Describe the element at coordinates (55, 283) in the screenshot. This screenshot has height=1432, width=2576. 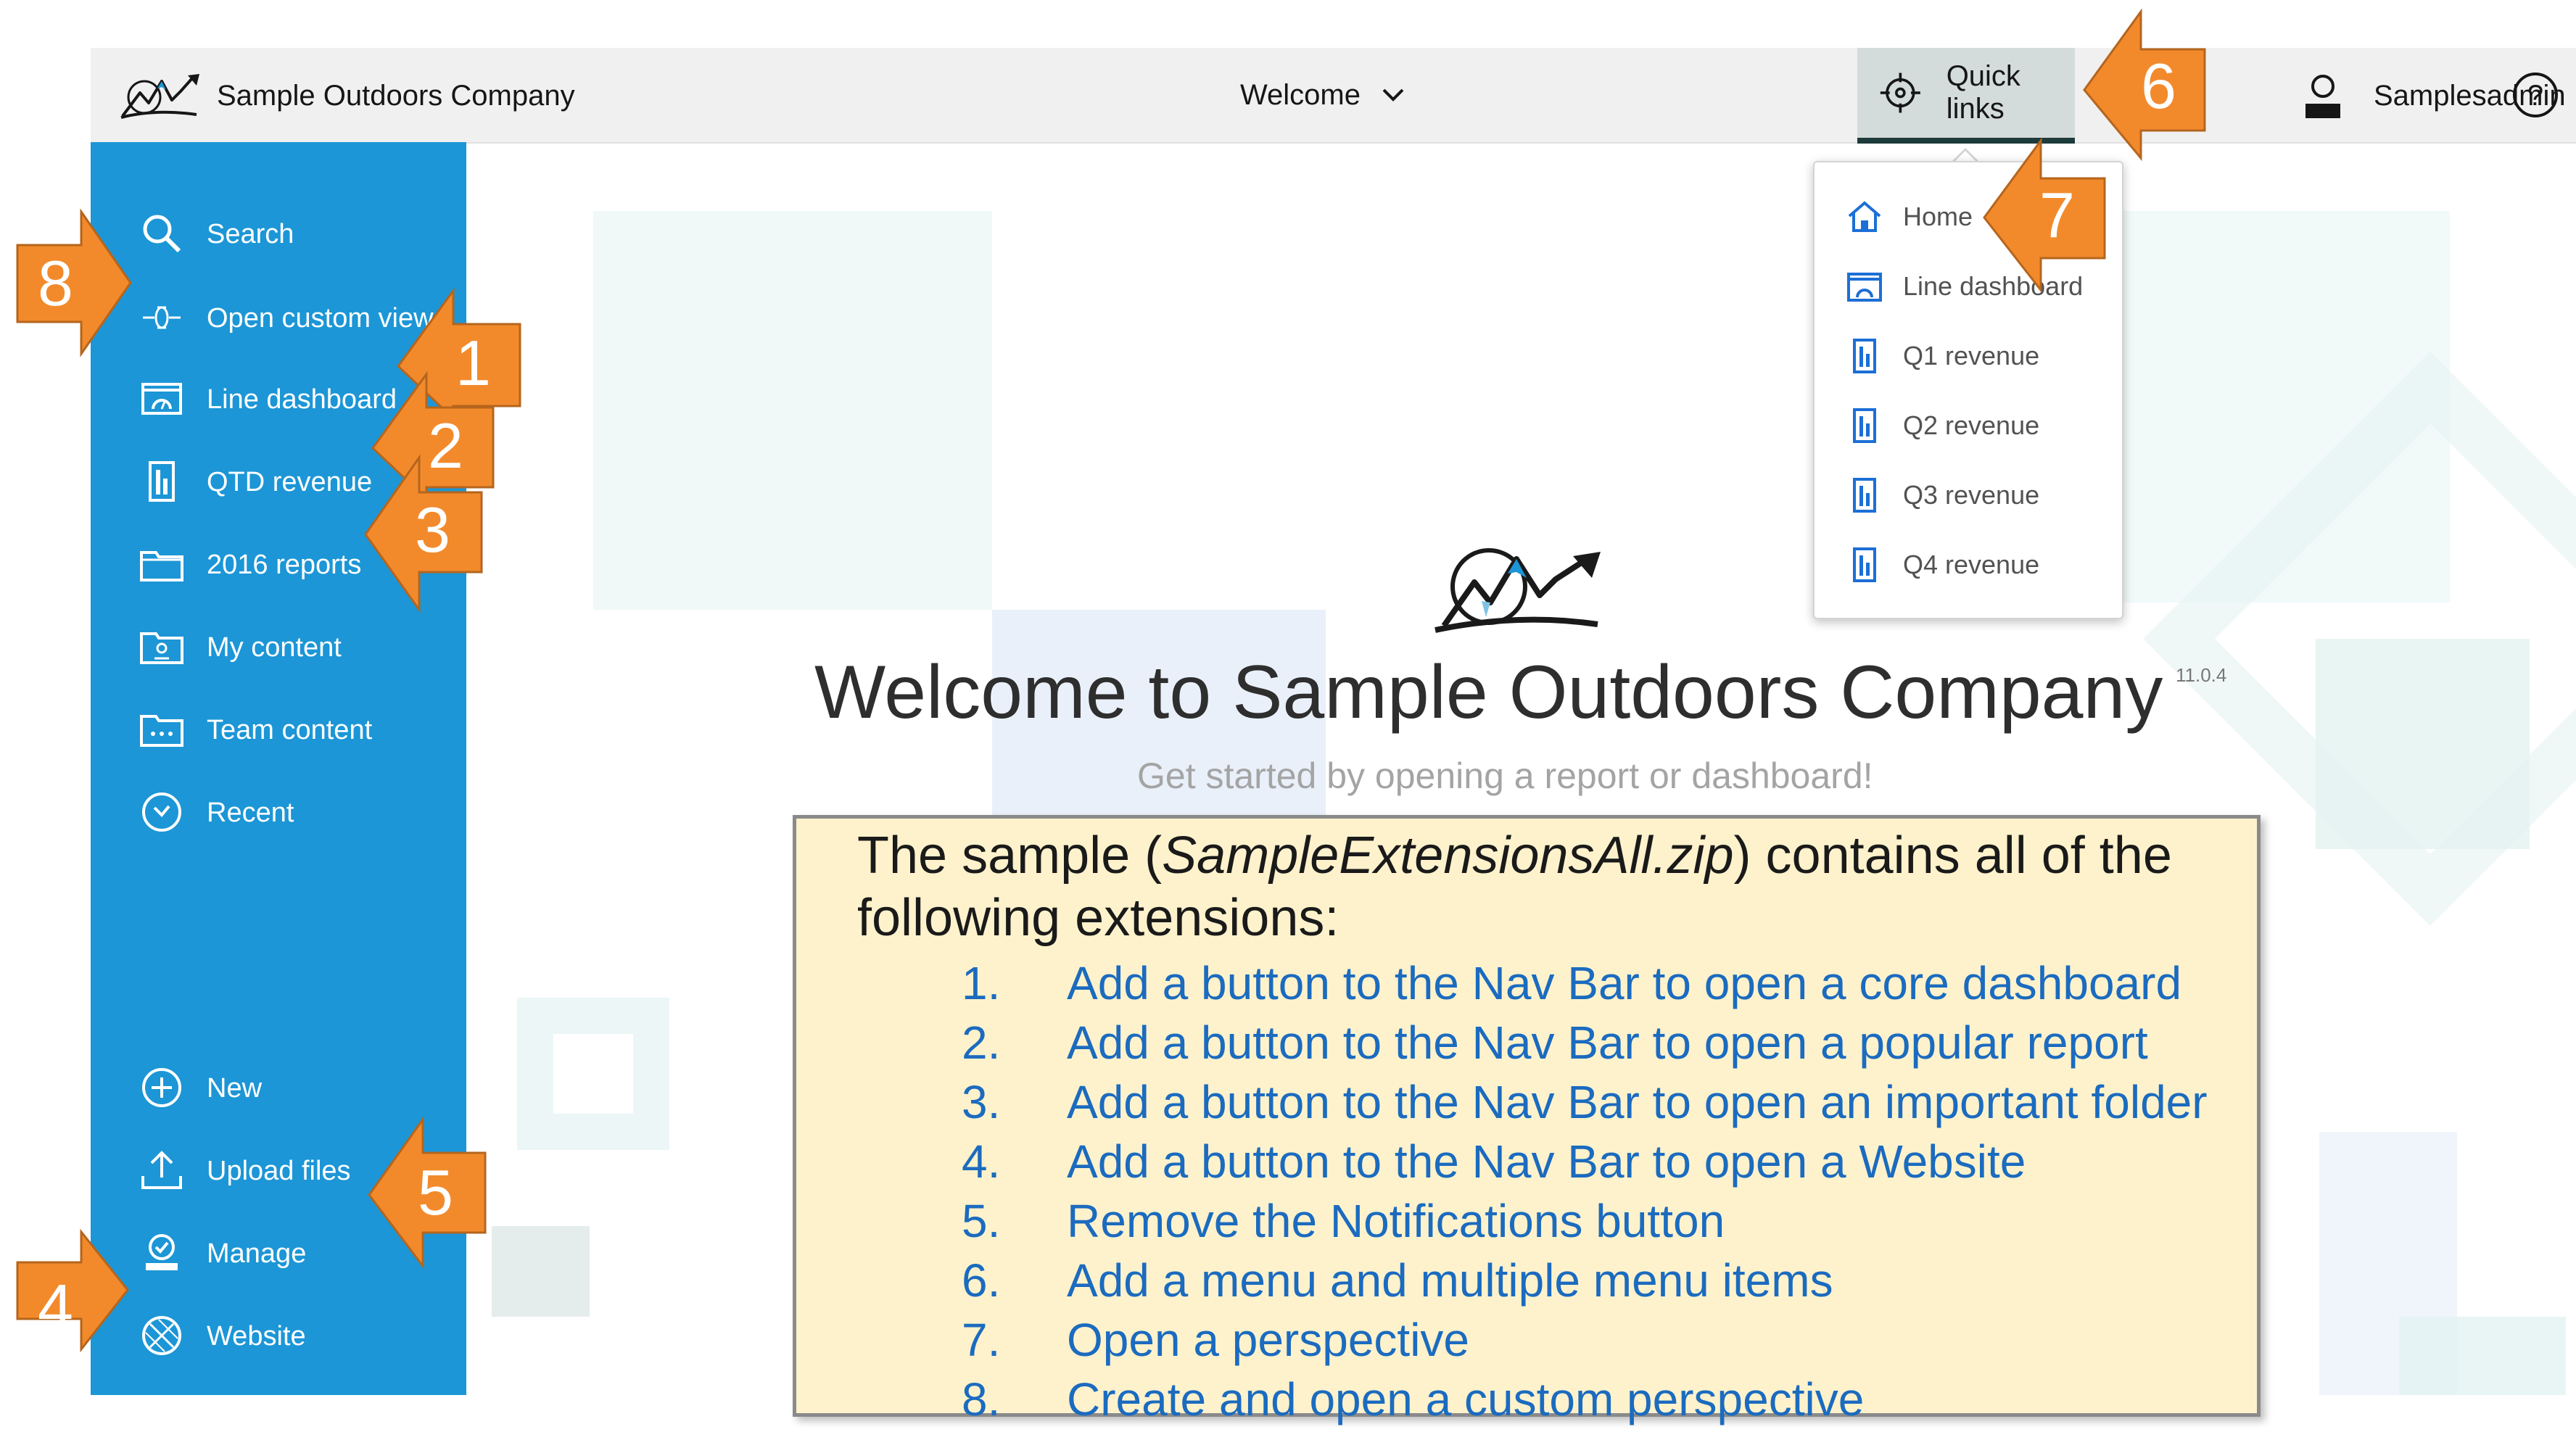
I see `annotation-number: 8` at that location.